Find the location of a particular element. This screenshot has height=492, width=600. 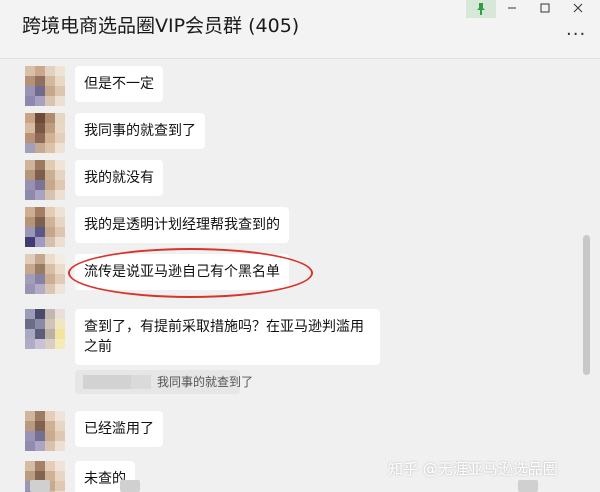

message-bubble: 我的是透明计划经理帮我查到的 is located at coordinates (182, 225).